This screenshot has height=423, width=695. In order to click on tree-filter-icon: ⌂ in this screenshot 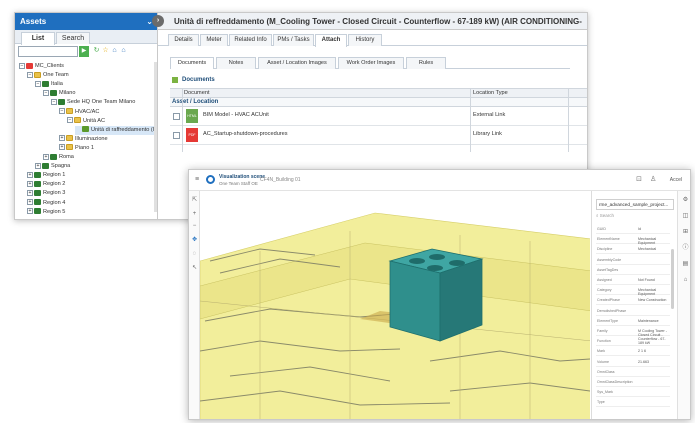, I will do `click(114, 51)`.